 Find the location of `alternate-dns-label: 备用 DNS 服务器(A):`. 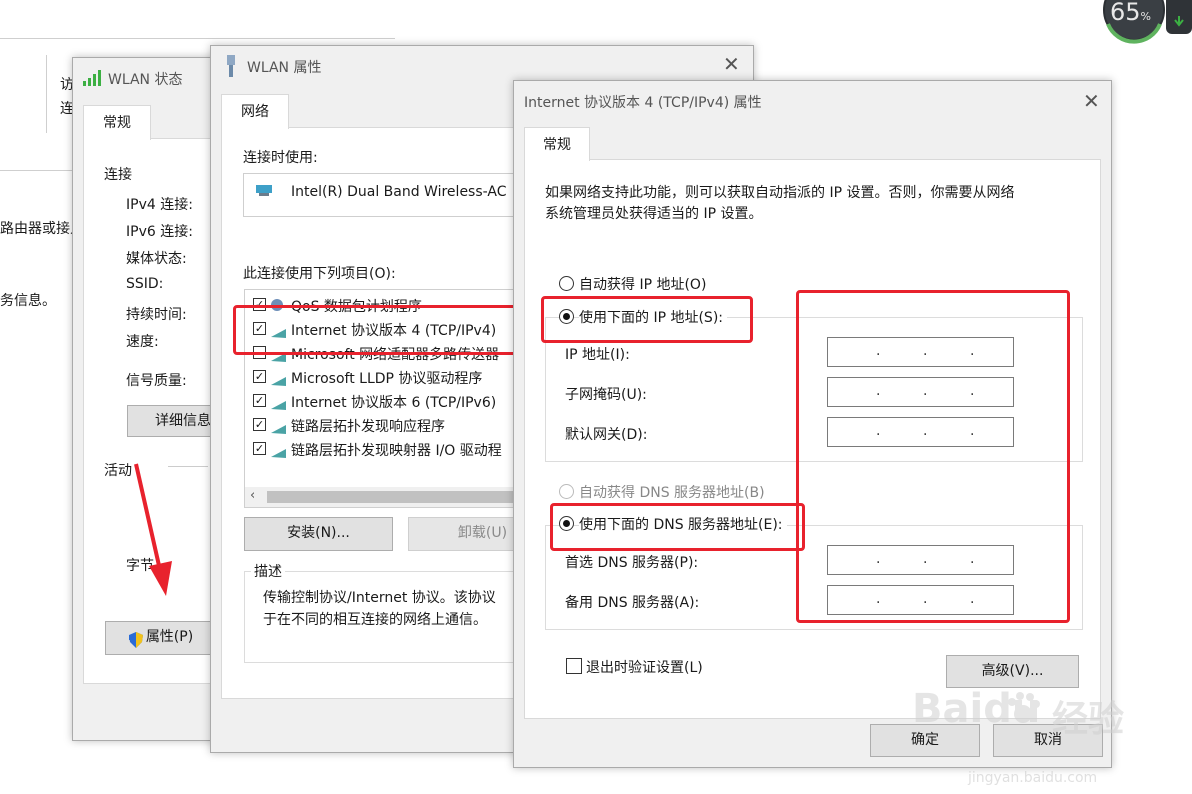

alternate-dns-label: 备用 DNS 服务器(A): is located at coordinates (632, 603).